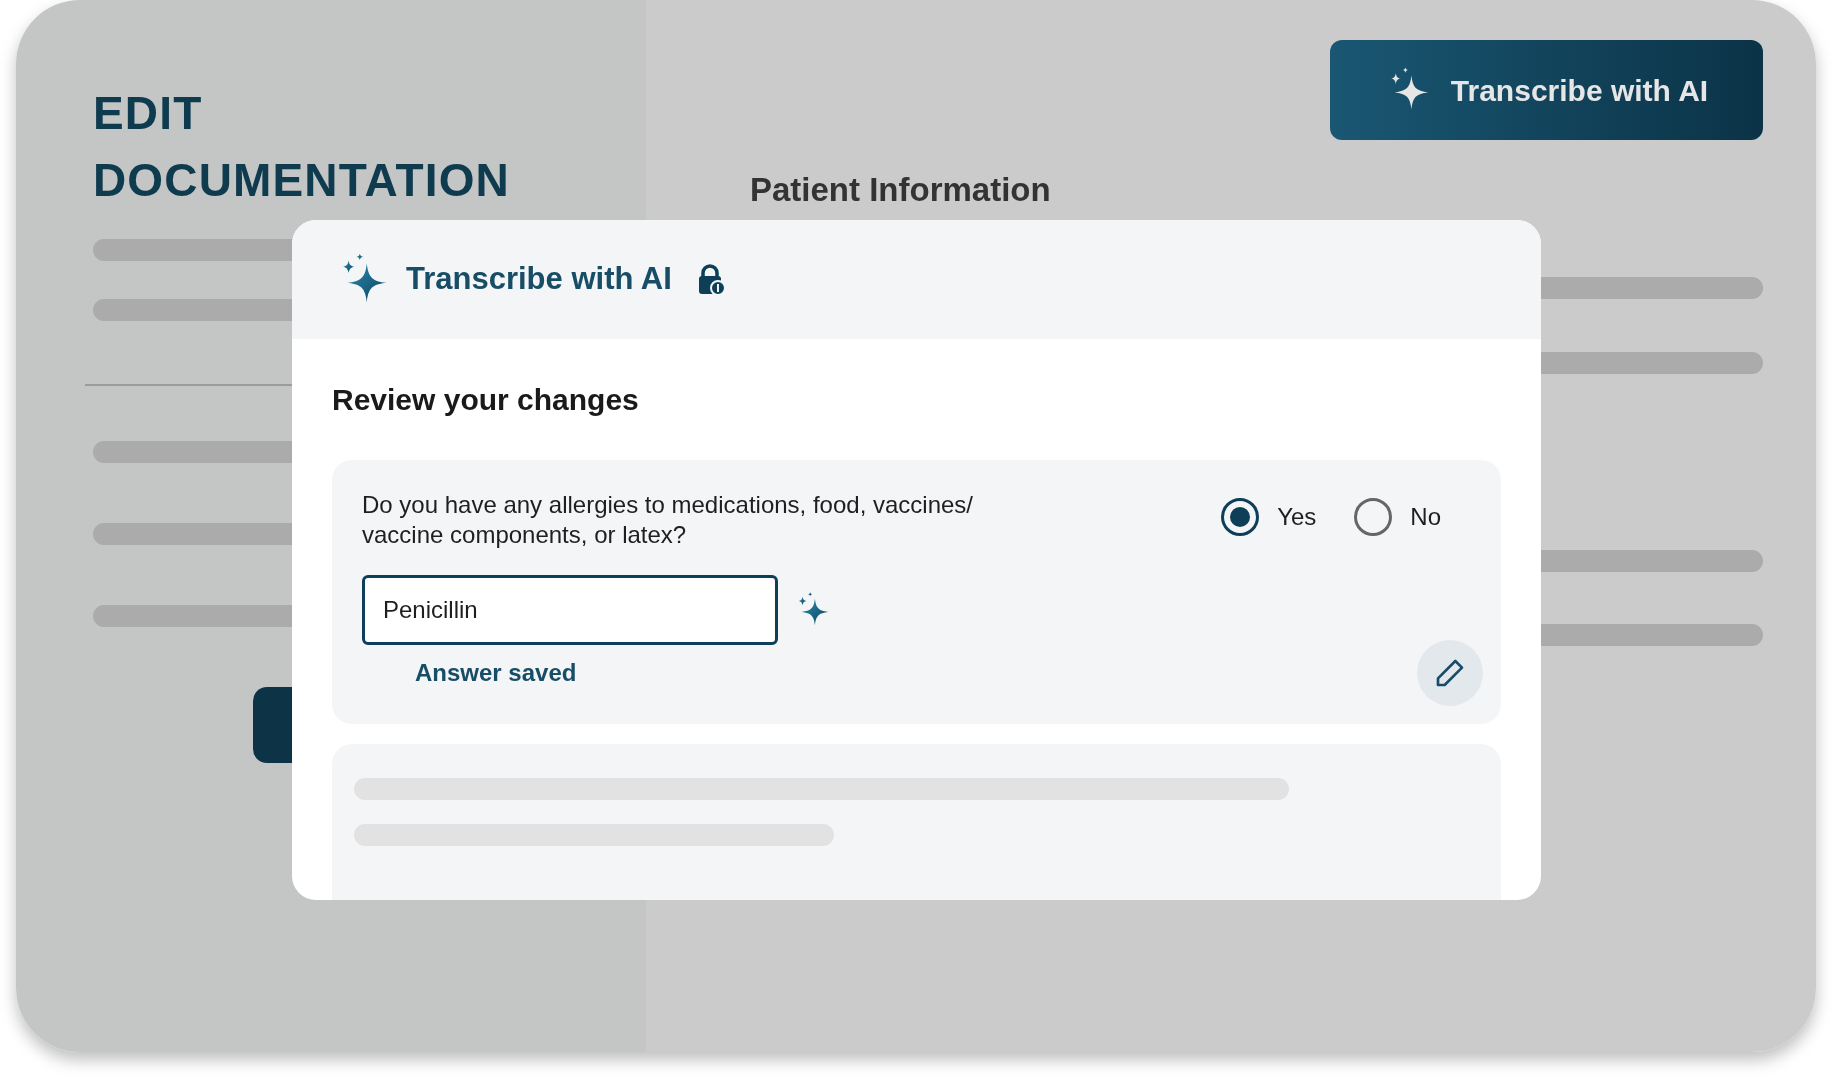  I want to click on answer-field: Penicillin, so click(570, 610).